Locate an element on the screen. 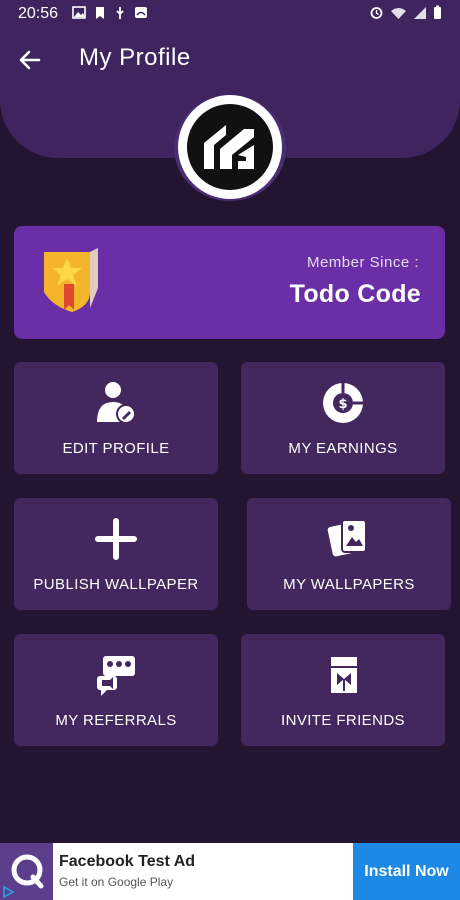 The image size is (460, 900). my-referrals-tile: MY REFERRALS is located at coordinates (116, 690).